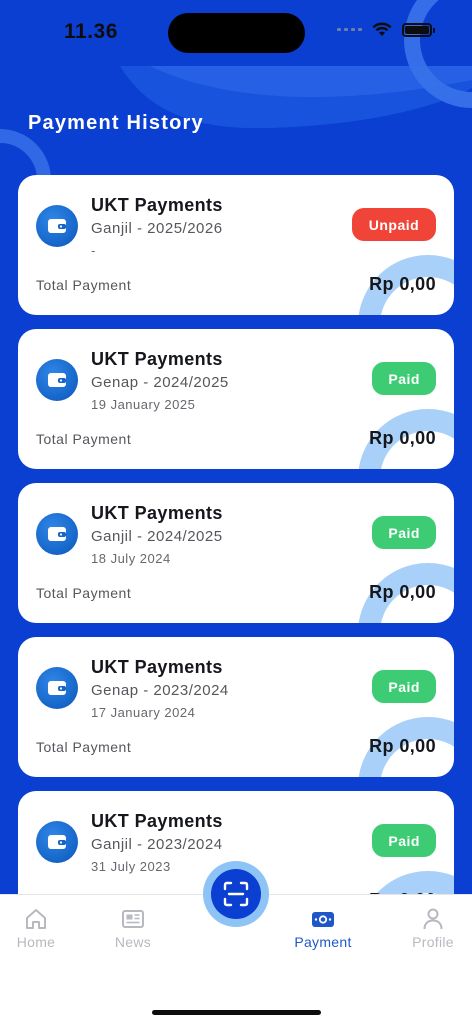 The image size is (472, 1024). What do you see at coordinates (382, 29) in the screenshot?
I see `wifi-icon` at bounding box center [382, 29].